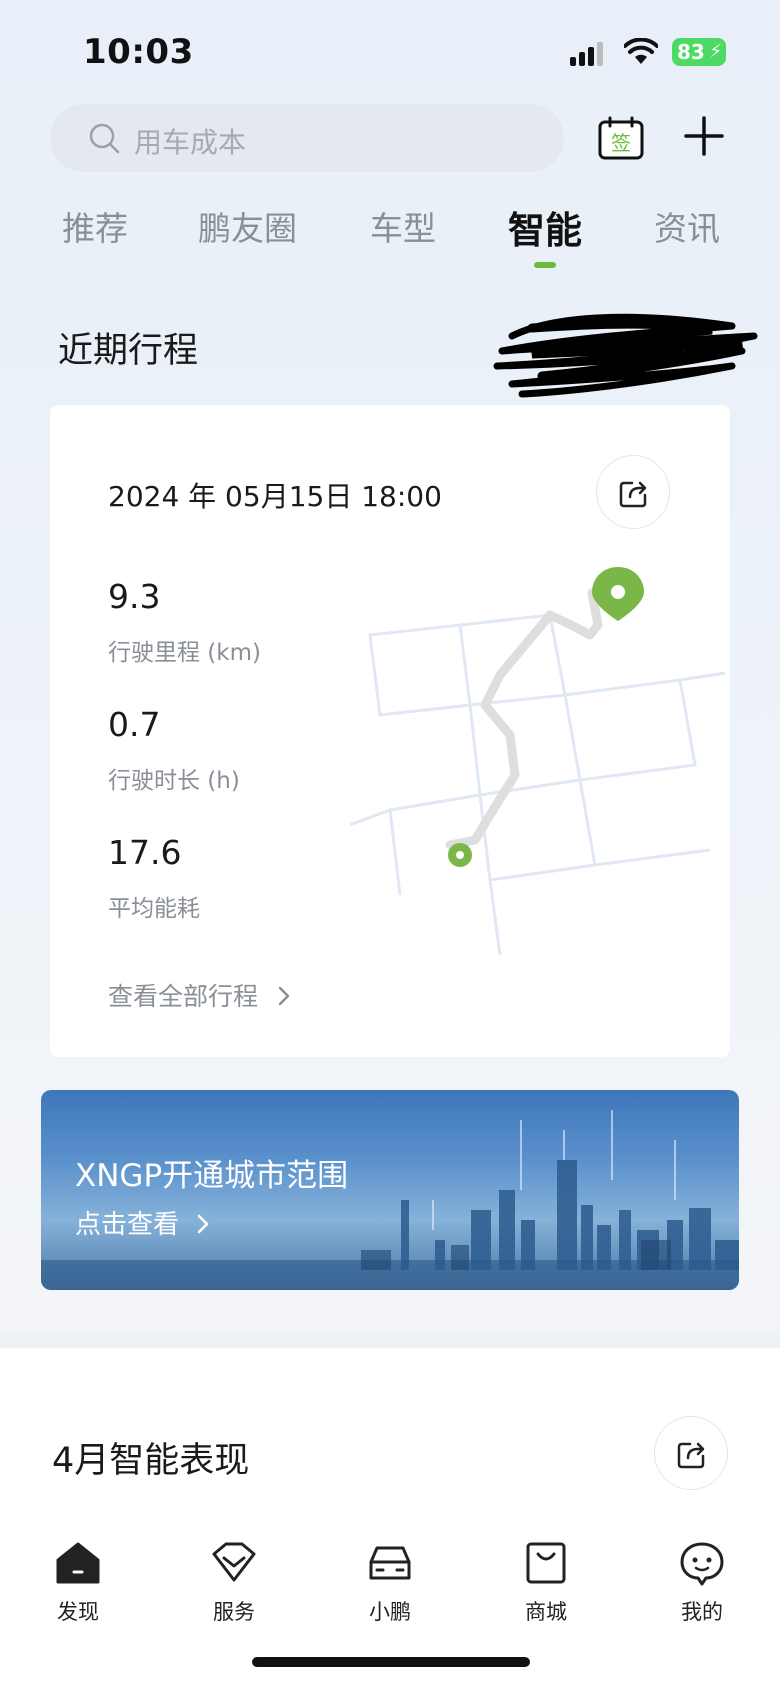  What do you see at coordinates (275, 496) in the screenshot?
I see `trip-date: 2024 年 05月15日 18:00` at bounding box center [275, 496].